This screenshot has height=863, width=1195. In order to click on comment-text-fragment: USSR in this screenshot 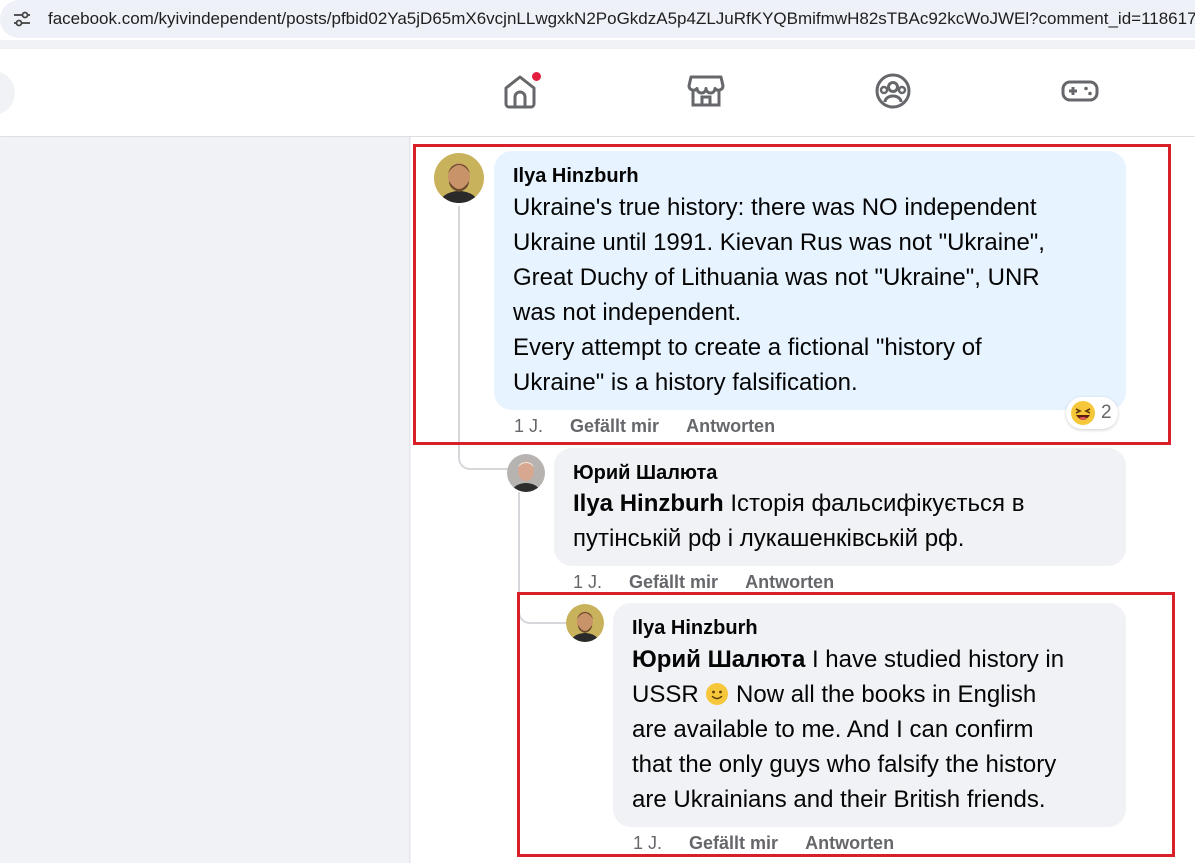, I will do `click(669, 694)`.